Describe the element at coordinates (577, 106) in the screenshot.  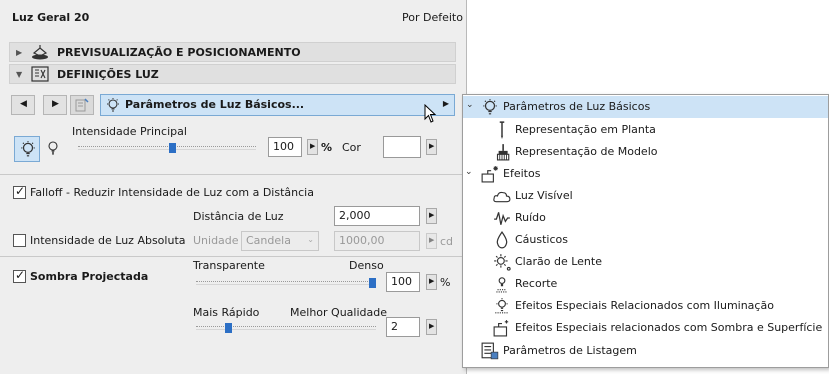
I see `menu-item-label: Parâmetros de Luz Básicos` at that location.